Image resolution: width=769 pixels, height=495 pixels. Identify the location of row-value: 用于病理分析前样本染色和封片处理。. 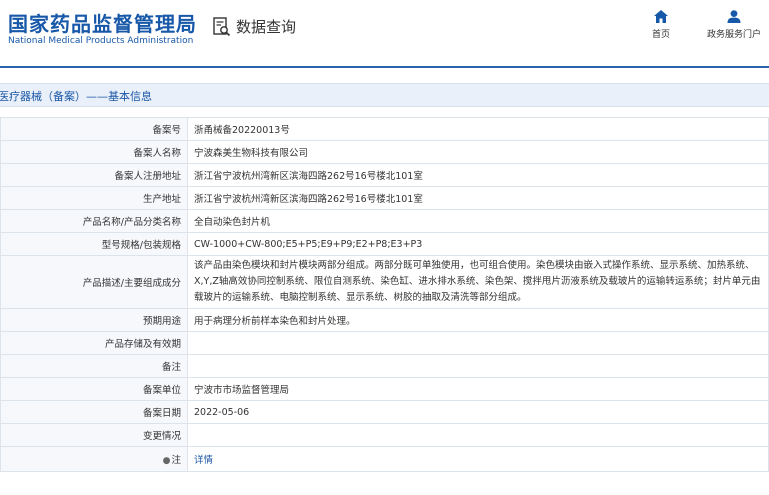
(478, 320).